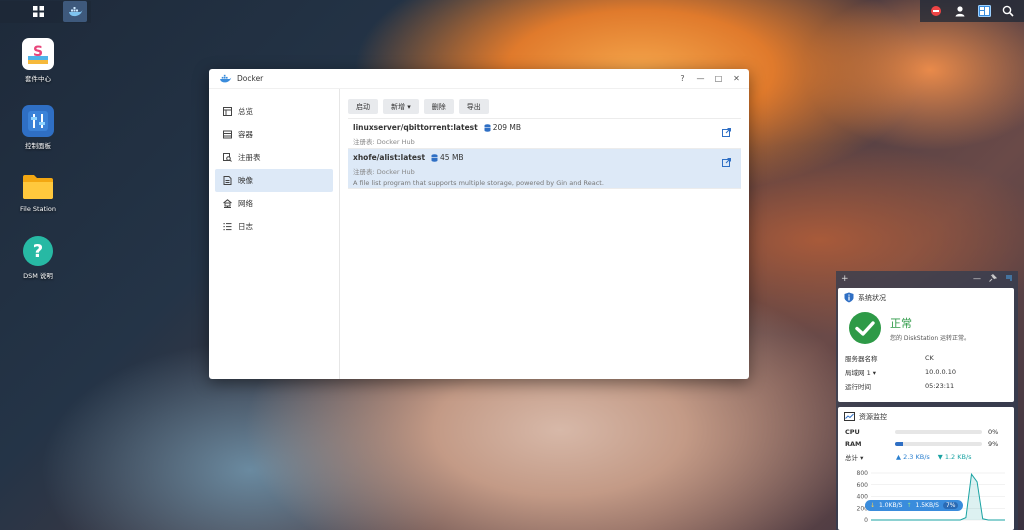 The image size is (1024, 530). Describe the element at coordinates (936, 11) in the screenshot. I see `notification-icon` at that location.